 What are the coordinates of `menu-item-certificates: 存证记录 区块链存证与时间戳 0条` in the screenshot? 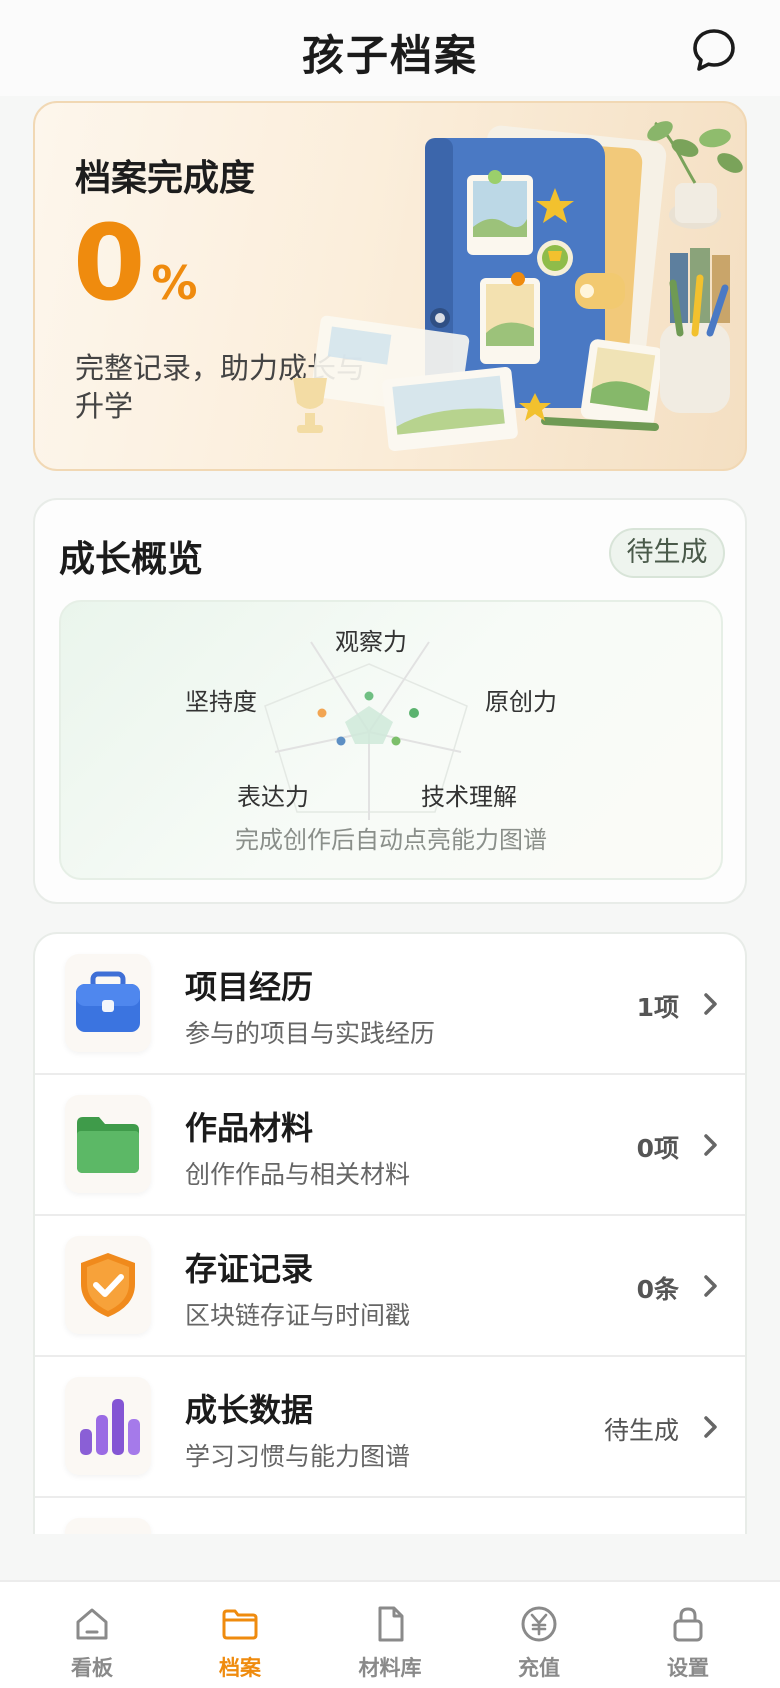 It's located at (390, 1286).